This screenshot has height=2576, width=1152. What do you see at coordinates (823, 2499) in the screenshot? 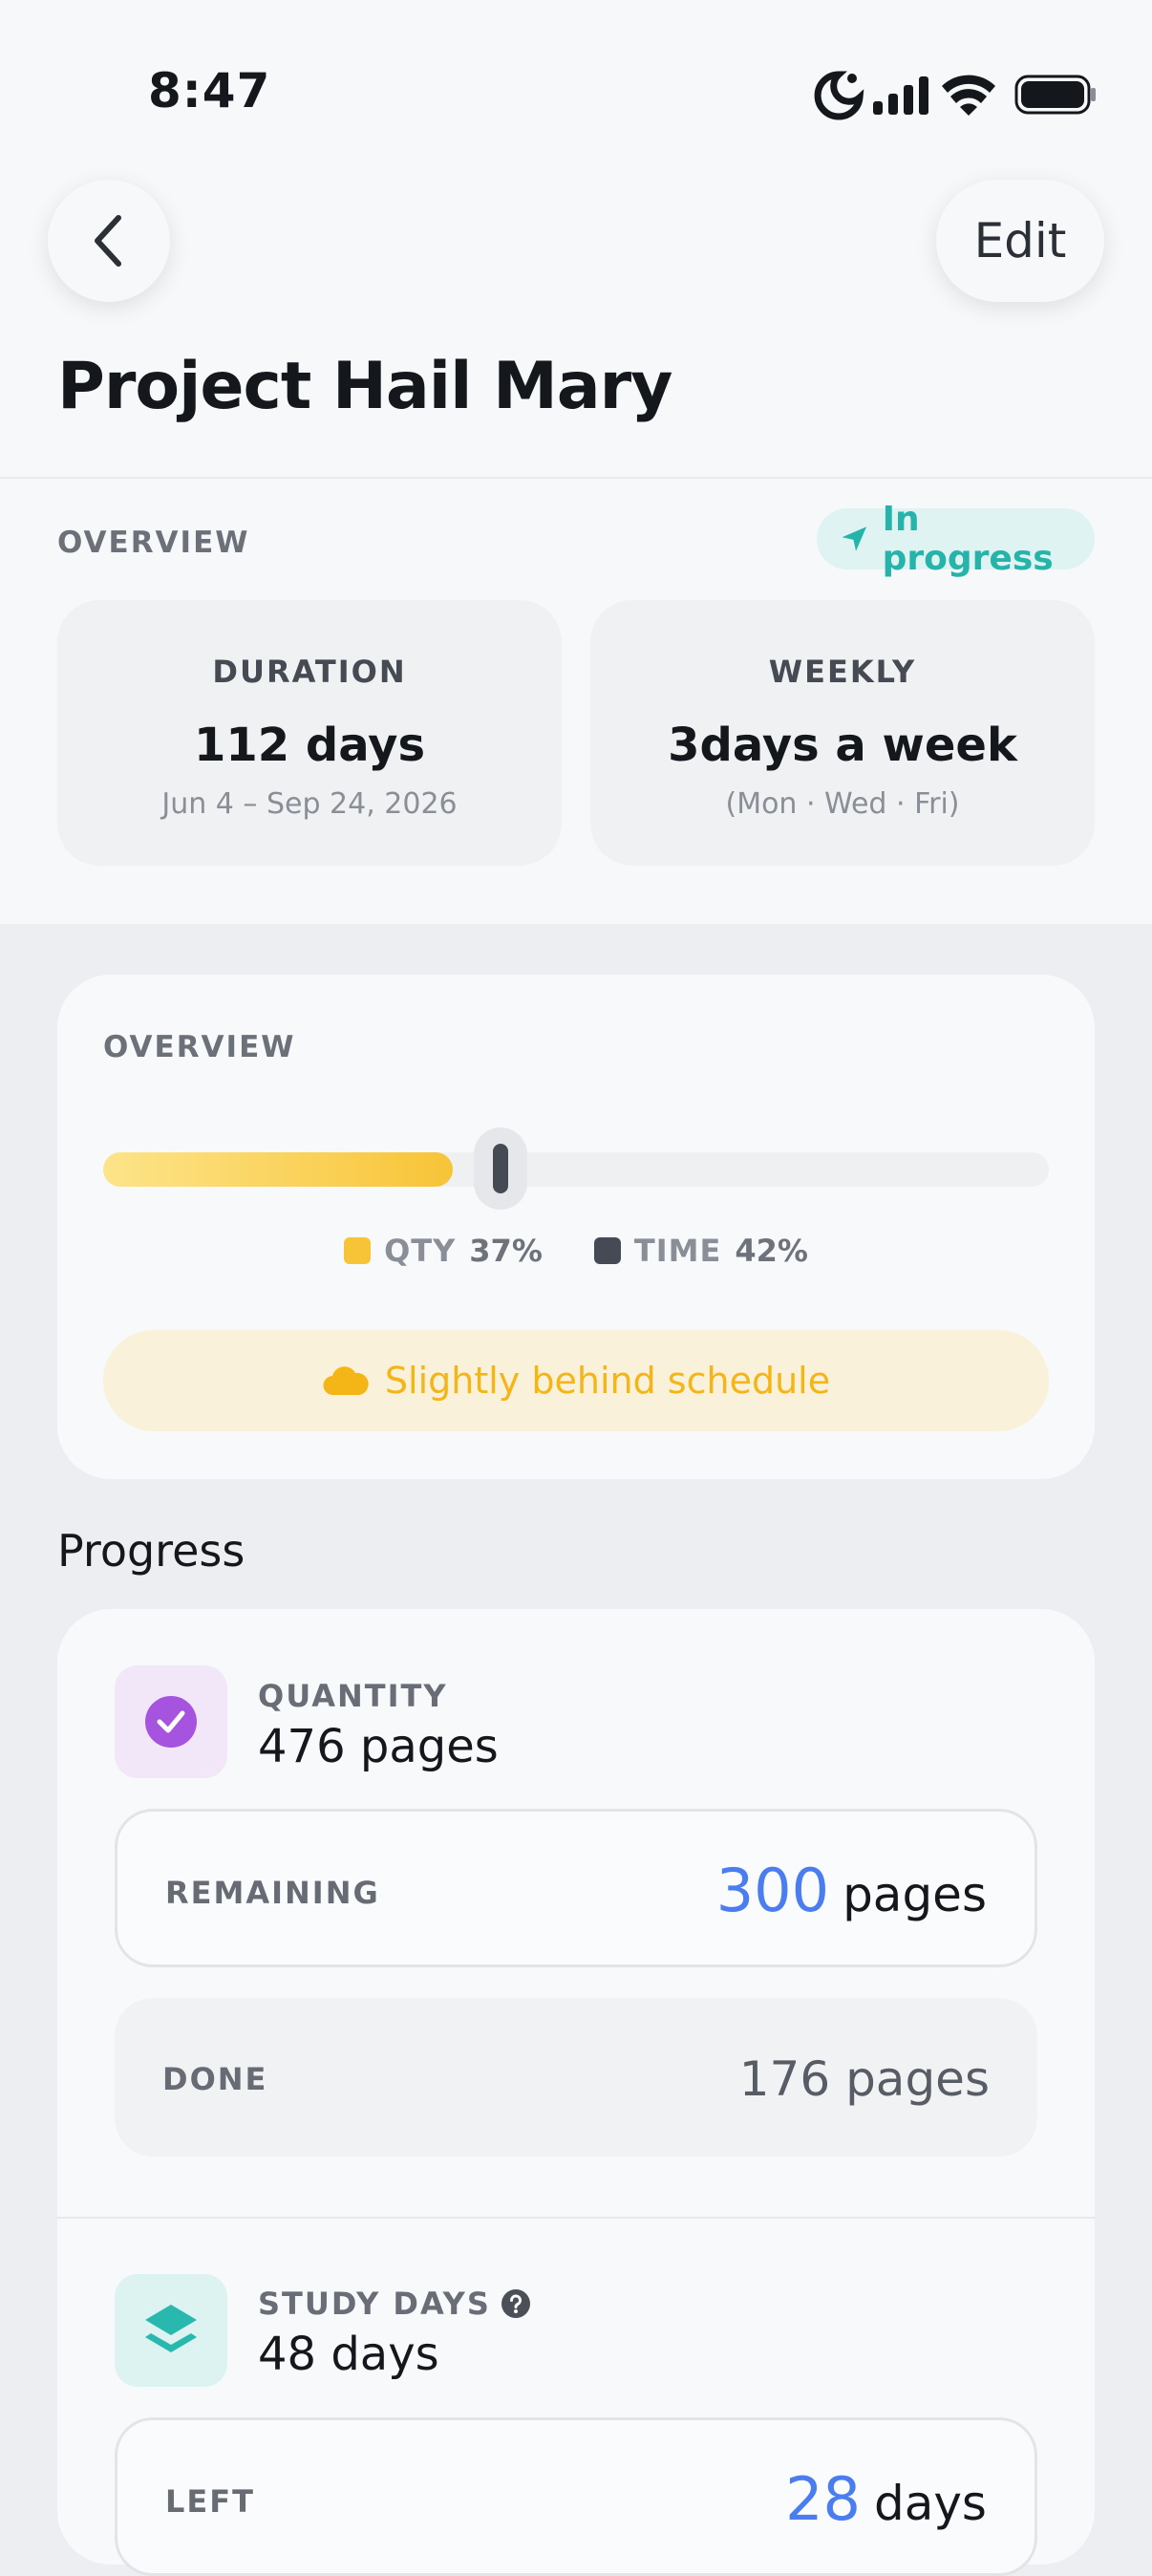
I see `days-left-number: 28` at bounding box center [823, 2499].